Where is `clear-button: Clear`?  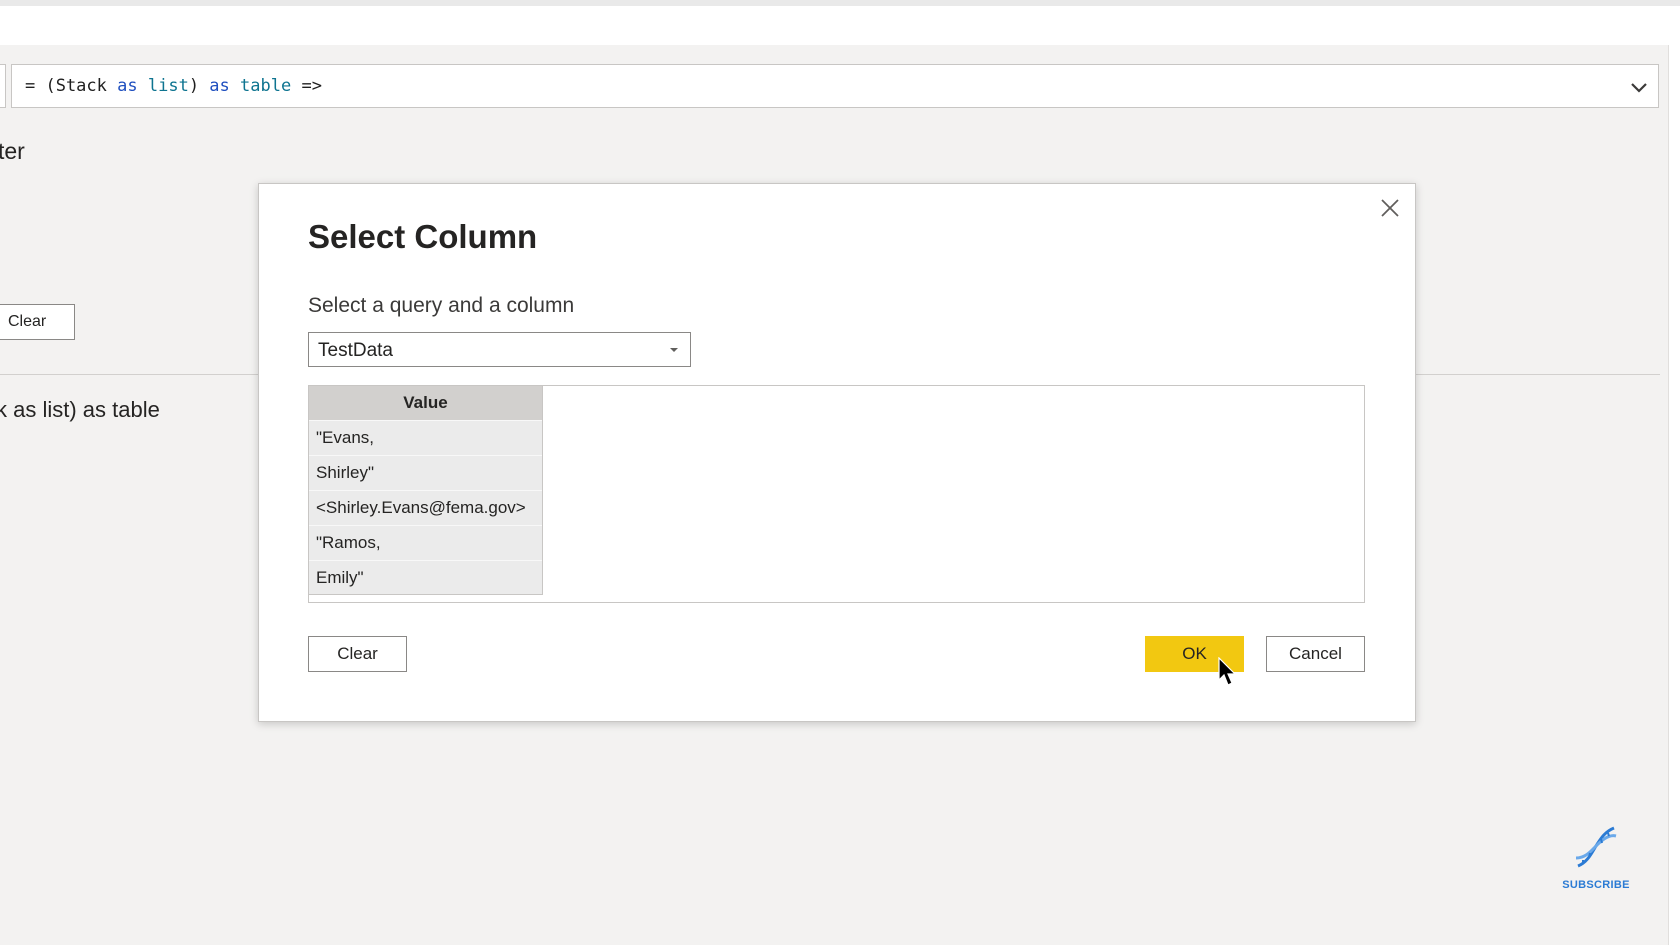 clear-button: Clear is located at coordinates (357, 654).